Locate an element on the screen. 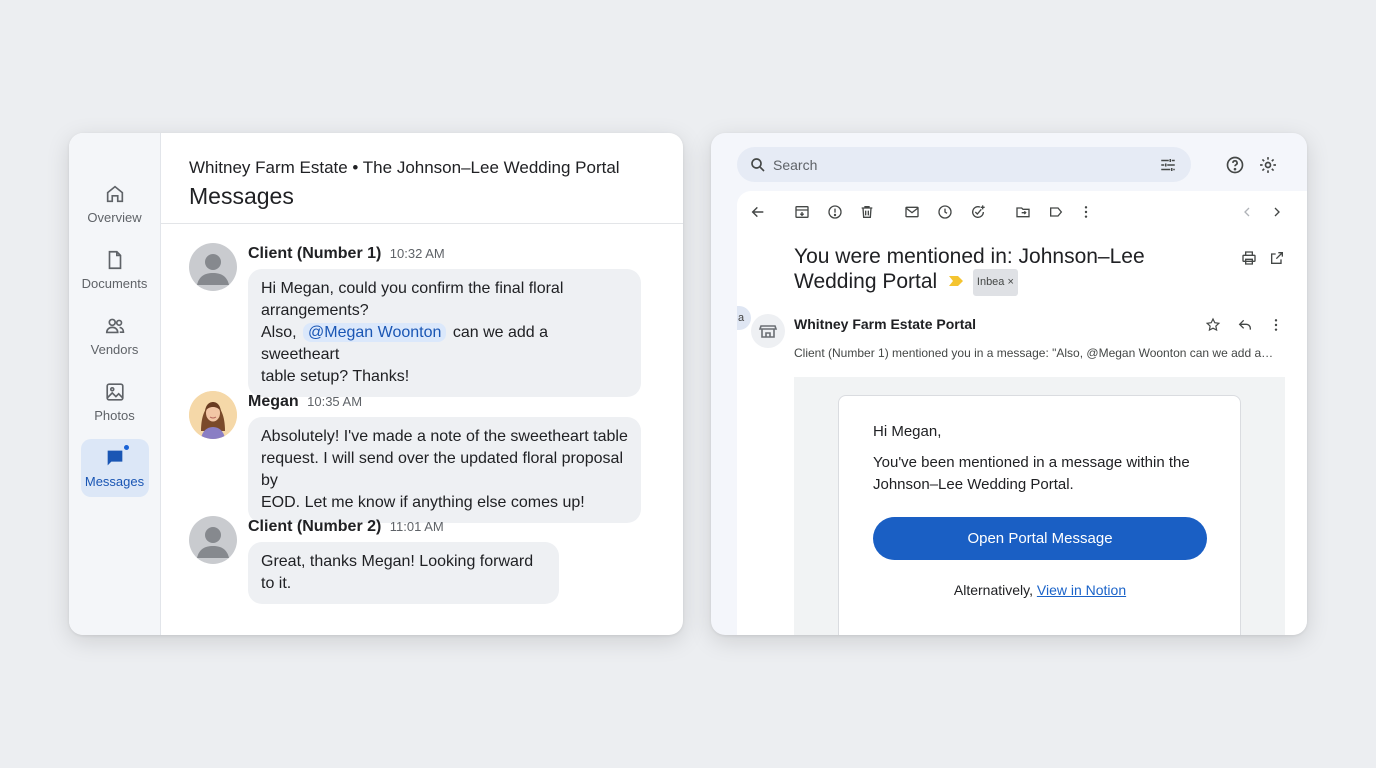 This screenshot has height=768, width=1376. store-icon is located at coordinates (768, 331).